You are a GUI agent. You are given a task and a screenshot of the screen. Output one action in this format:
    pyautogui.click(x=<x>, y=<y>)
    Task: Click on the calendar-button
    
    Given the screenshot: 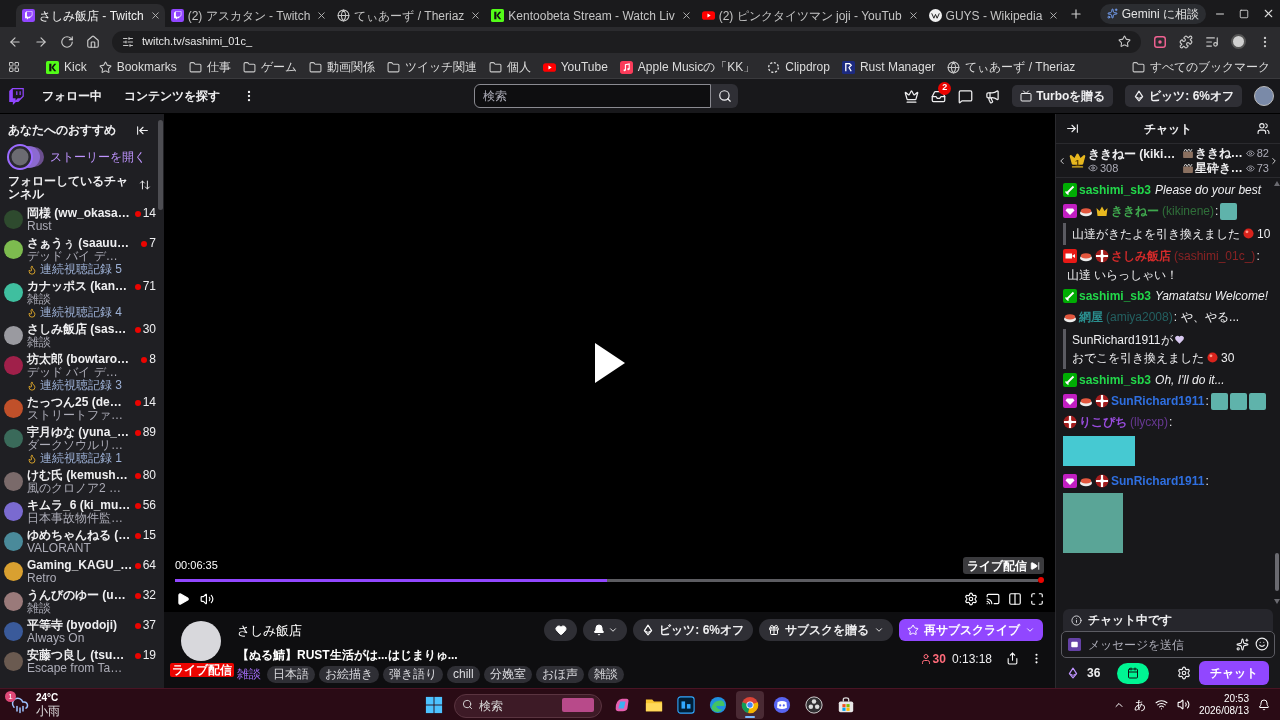 What is the action you would take?
    pyautogui.click(x=1133, y=673)
    